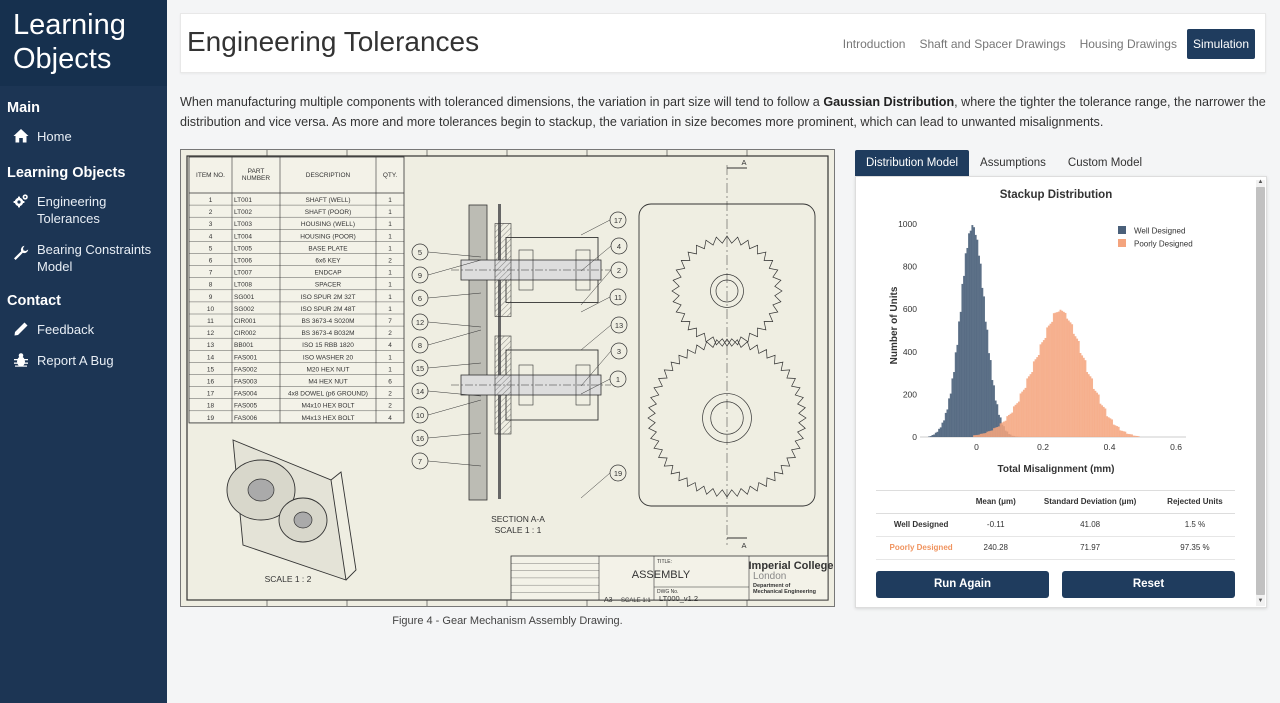 The height and width of the screenshot is (703, 1280). Describe the element at coordinates (83, 137) in the screenshot. I see `sidebar-item-home: Home` at that location.